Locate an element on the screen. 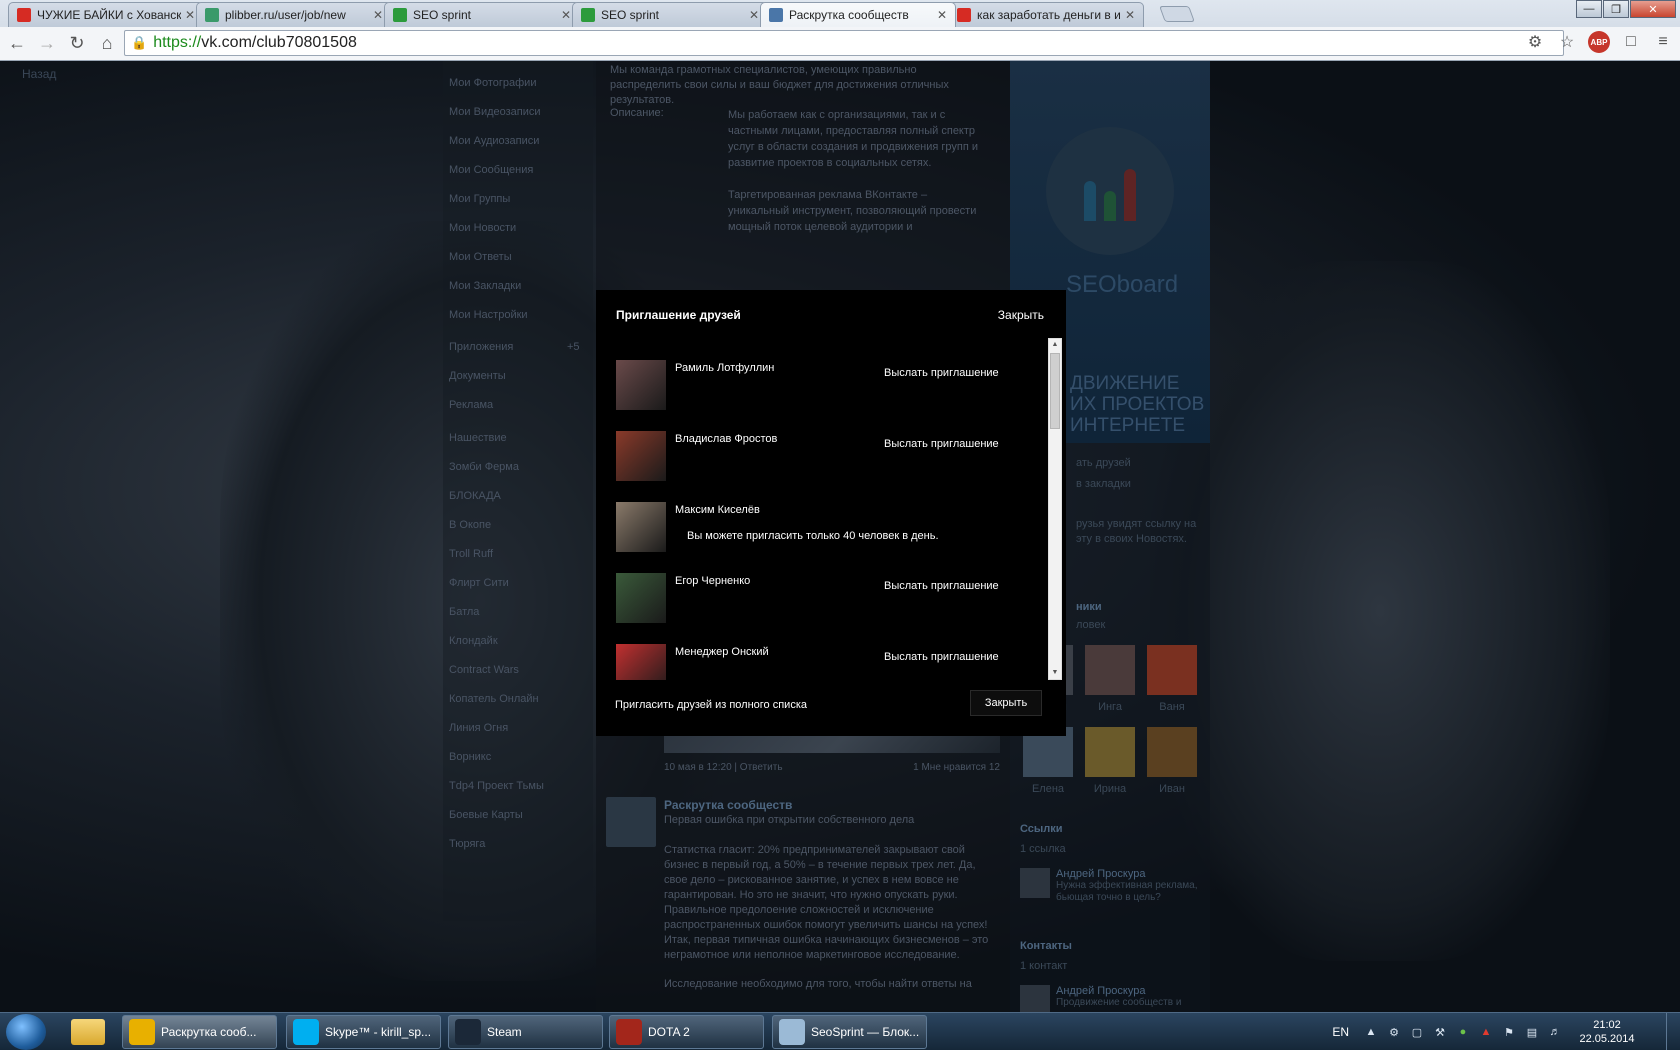 The height and width of the screenshot is (1050, 1680). notification-arrow-icon: ▲ is located at coordinates (1371, 1032).